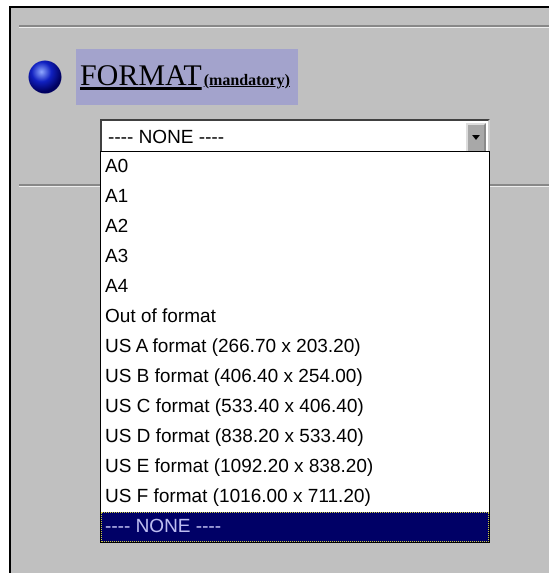  I want to click on field-label: FORMAT(mandatory), so click(187, 77).